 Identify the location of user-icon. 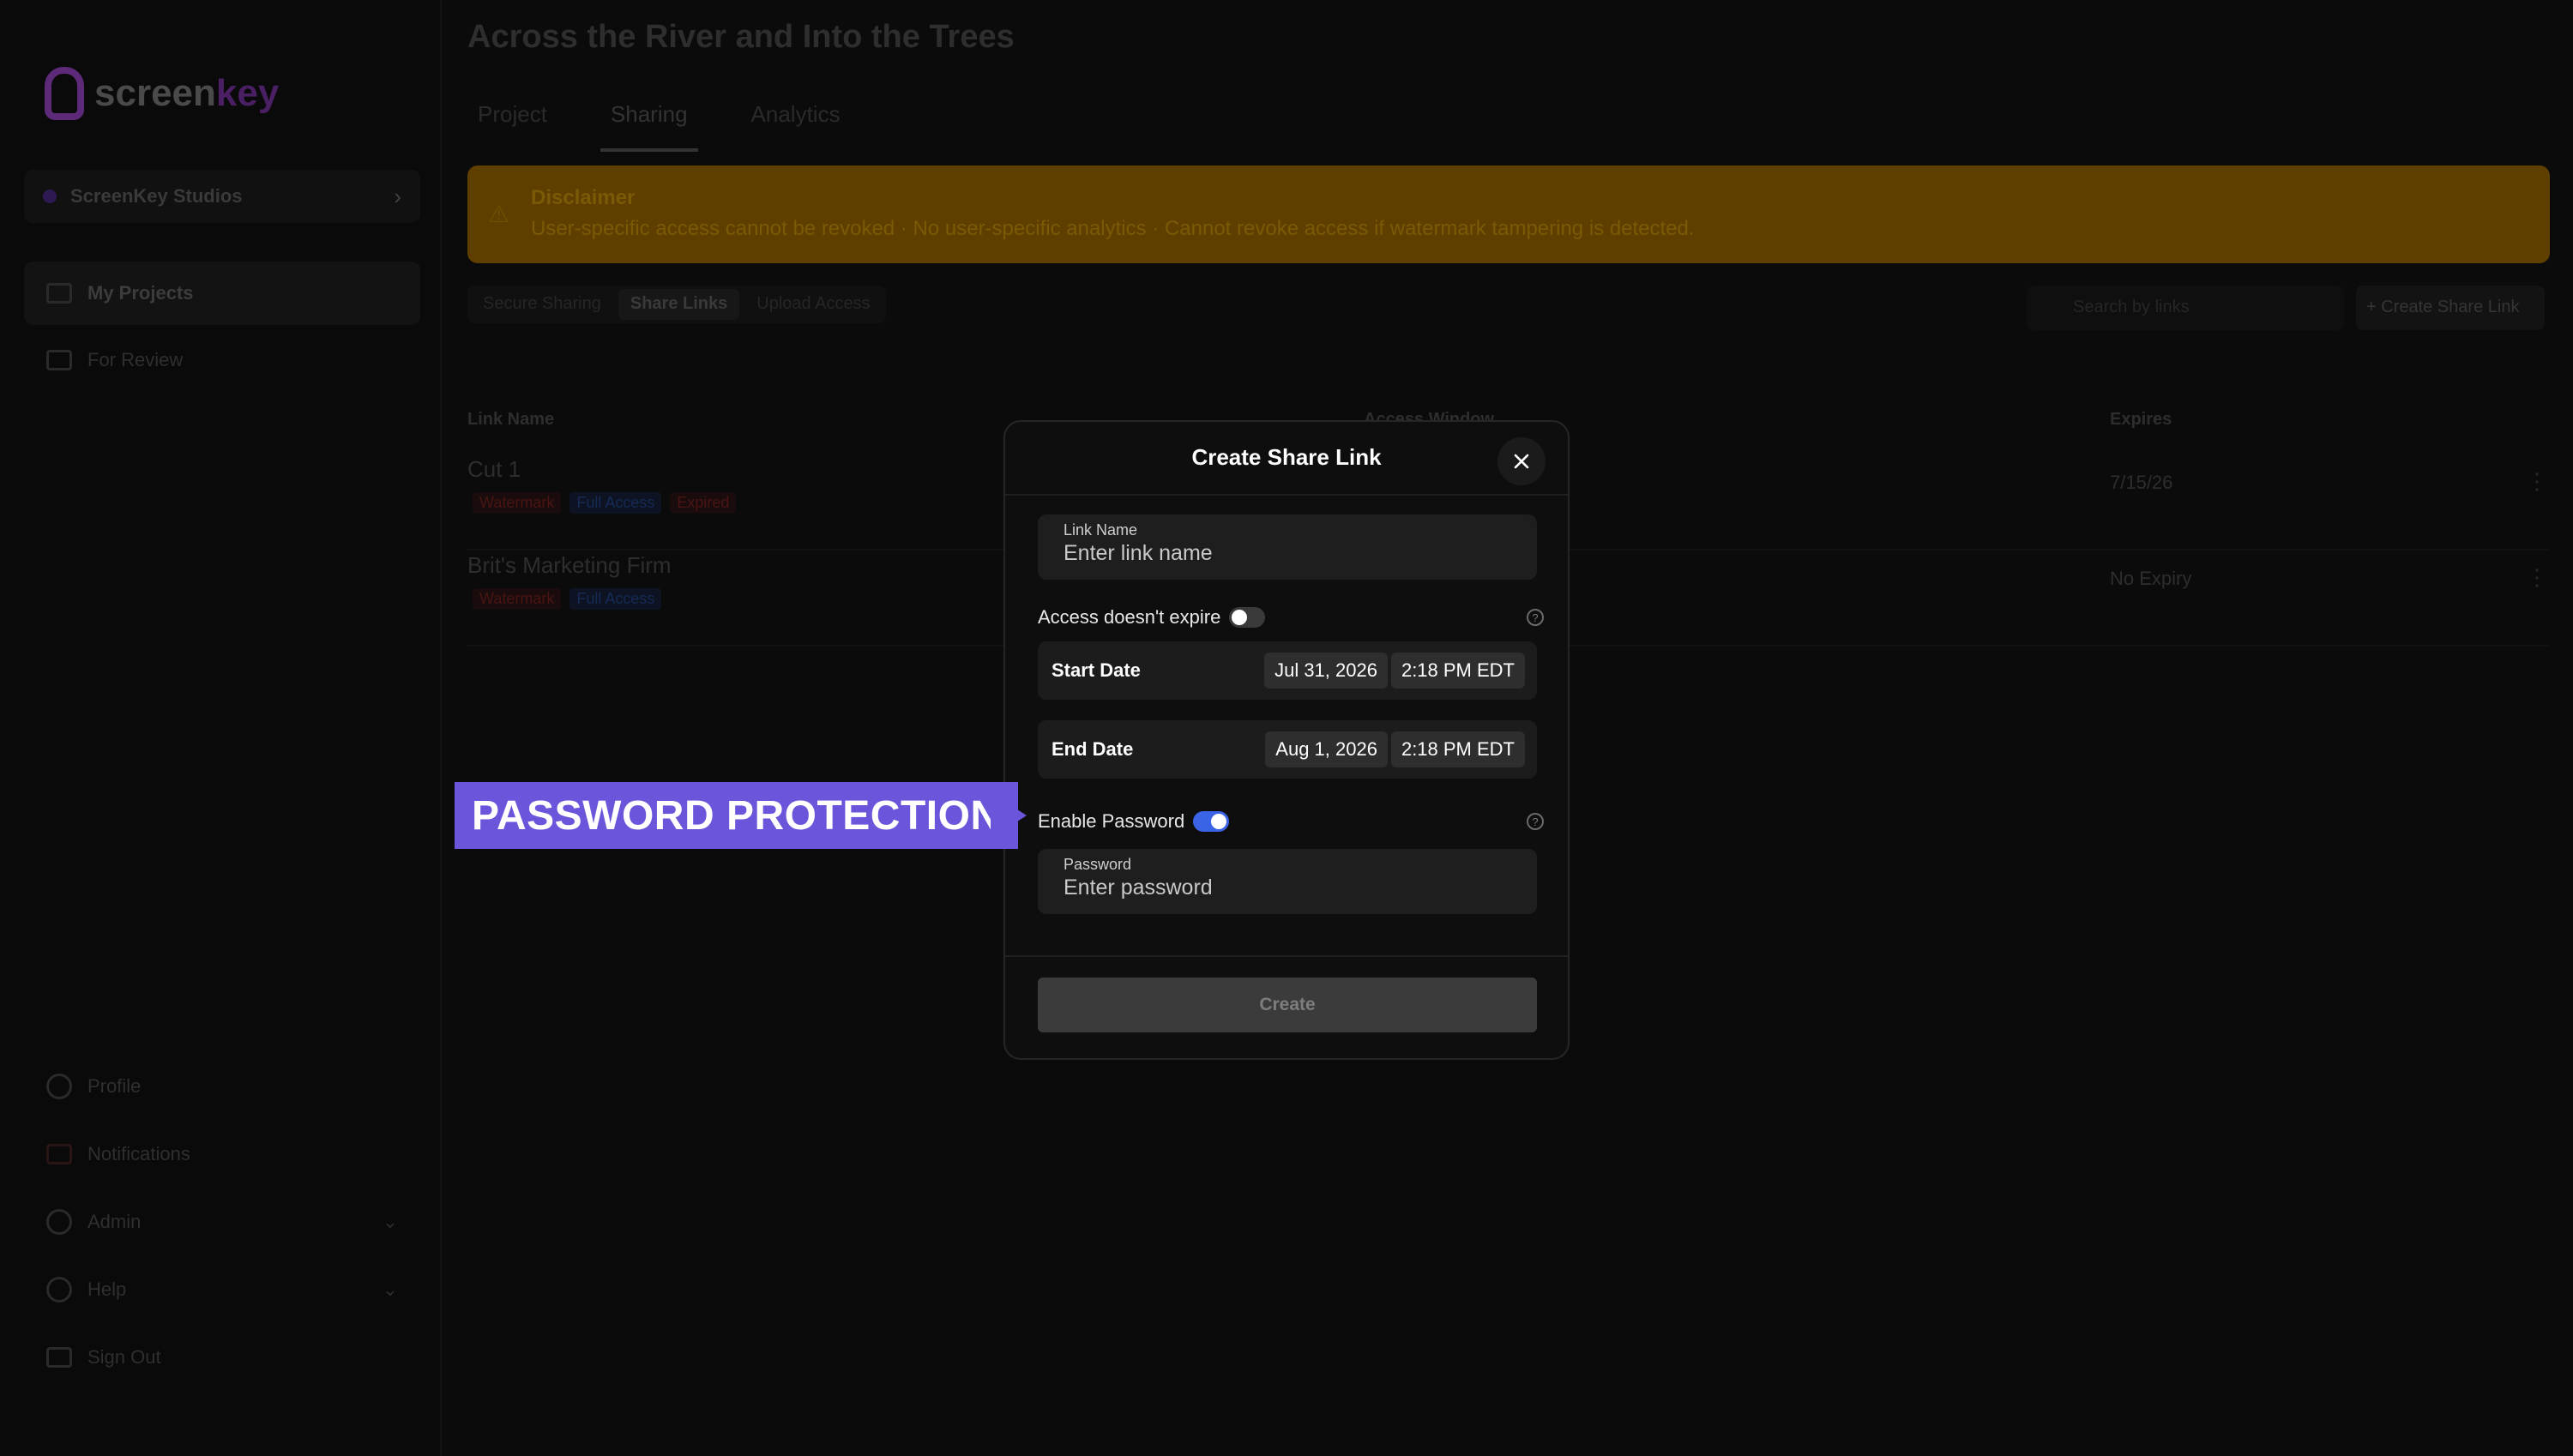
(59, 1086).